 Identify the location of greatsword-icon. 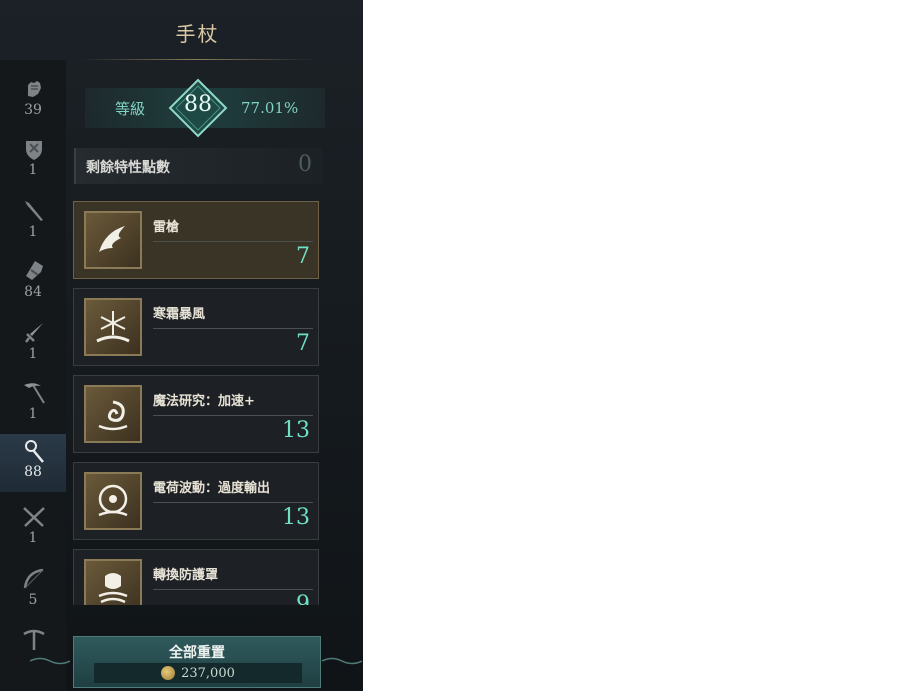
(34, 271).